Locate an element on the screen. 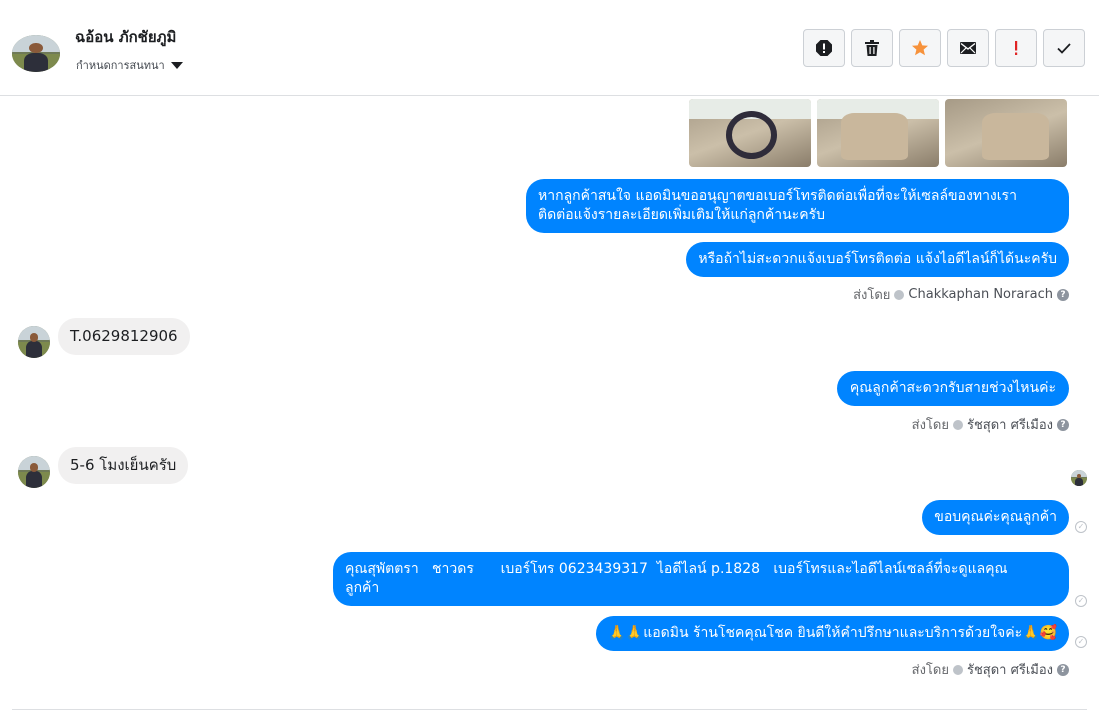 The width and height of the screenshot is (1099, 714). car-photo-front-seats is located at coordinates (878, 133).